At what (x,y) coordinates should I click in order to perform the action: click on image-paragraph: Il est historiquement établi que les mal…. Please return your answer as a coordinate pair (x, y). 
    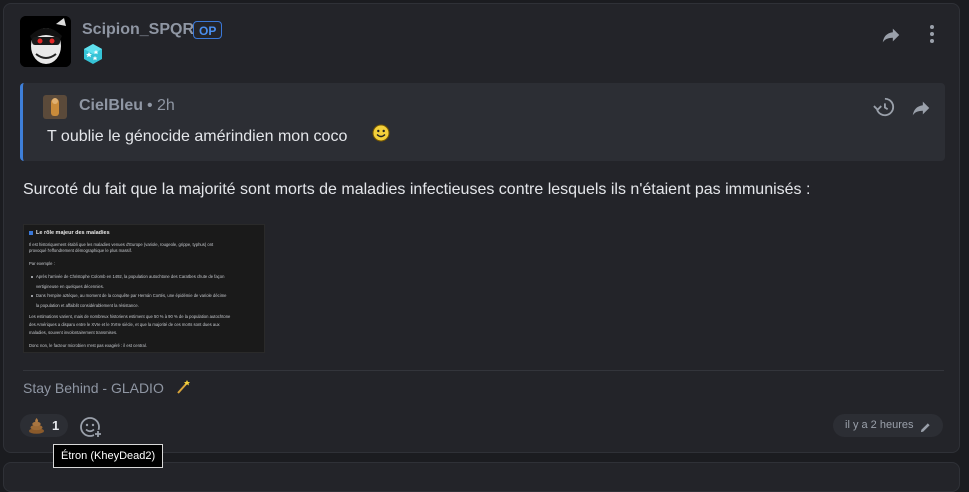
    Looking at the image, I should click on (121, 244).